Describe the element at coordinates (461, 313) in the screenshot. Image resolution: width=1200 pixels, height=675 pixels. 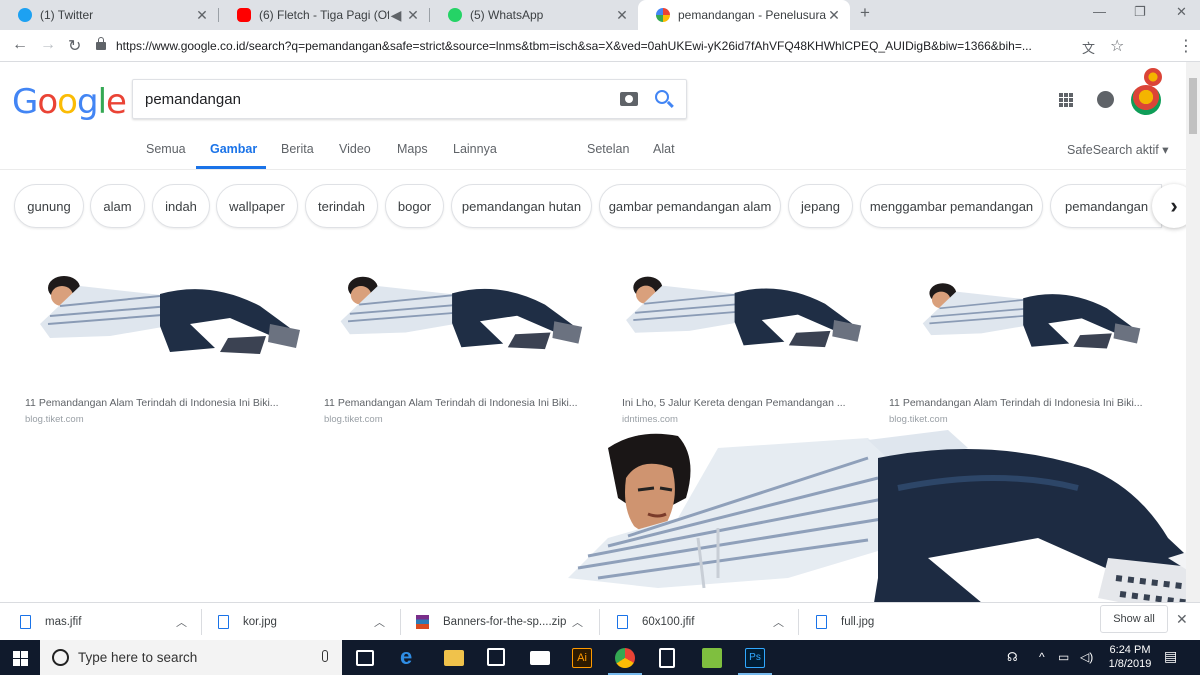
I see `reclining-person-image` at that location.